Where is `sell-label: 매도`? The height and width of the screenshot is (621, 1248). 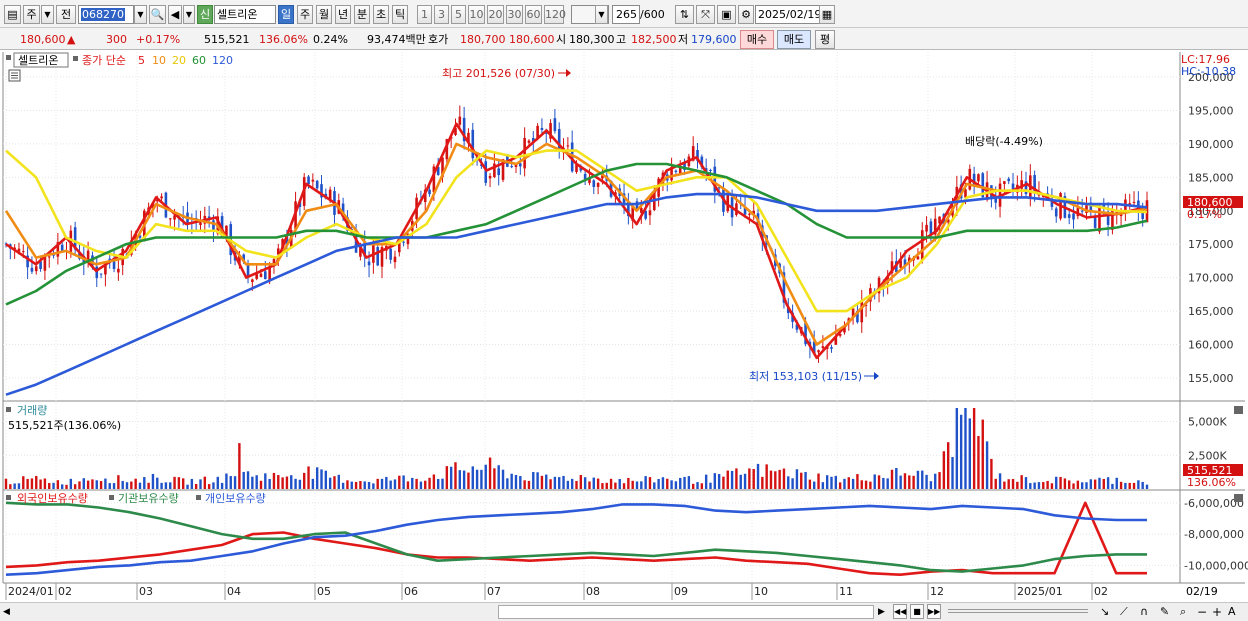 sell-label: 매도 is located at coordinates (794, 39).